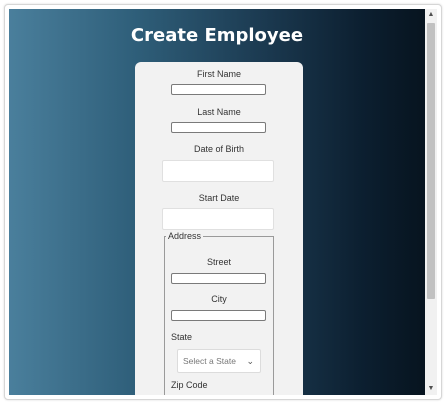  What do you see at coordinates (218, 315) in the screenshot?
I see `city-input` at bounding box center [218, 315].